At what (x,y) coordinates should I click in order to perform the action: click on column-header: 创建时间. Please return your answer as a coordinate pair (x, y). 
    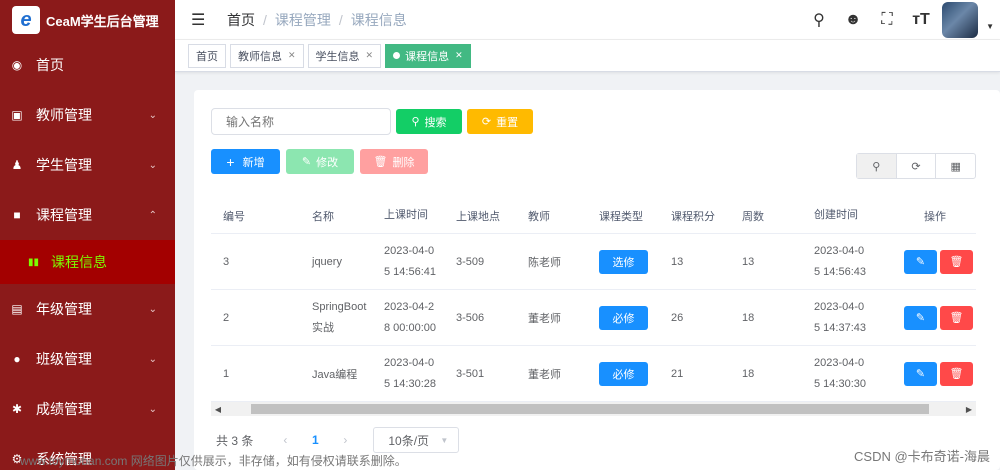
    Looking at the image, I should click on (859, 215).